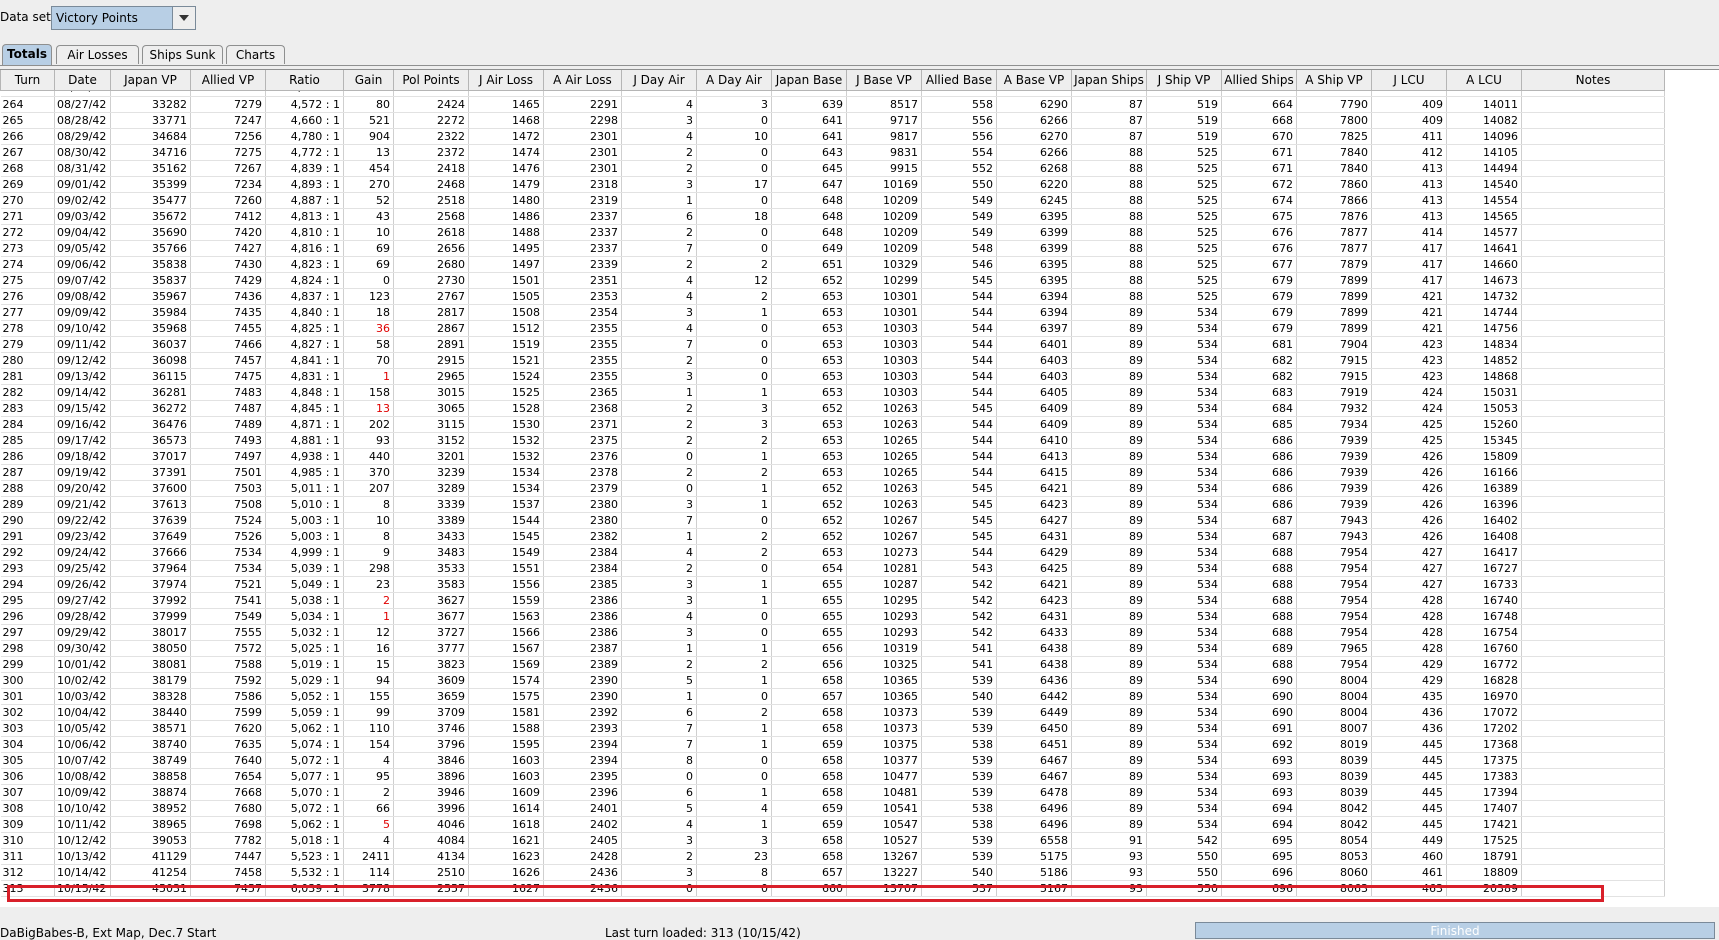  I want to click on column-header: J Air Loss, so click(506, 80).